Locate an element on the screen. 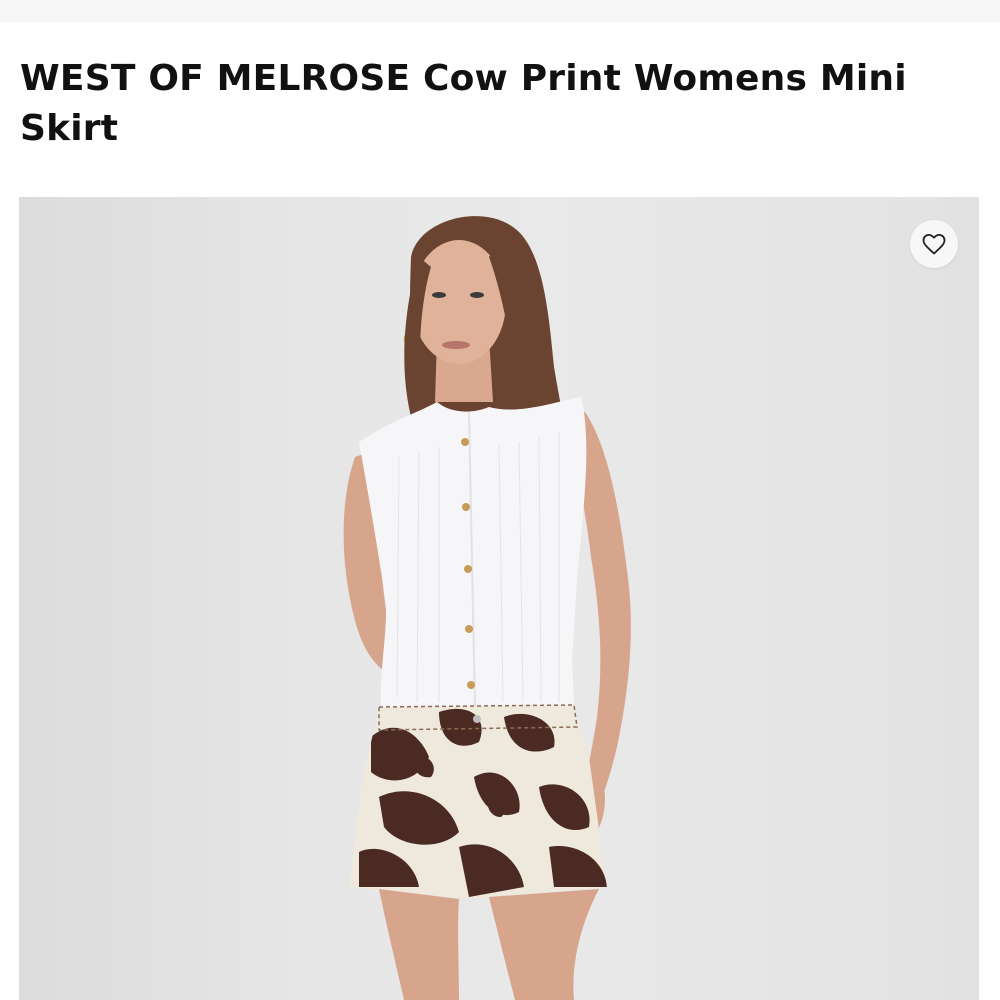  favorite-button is located at coordinates (934, 244).